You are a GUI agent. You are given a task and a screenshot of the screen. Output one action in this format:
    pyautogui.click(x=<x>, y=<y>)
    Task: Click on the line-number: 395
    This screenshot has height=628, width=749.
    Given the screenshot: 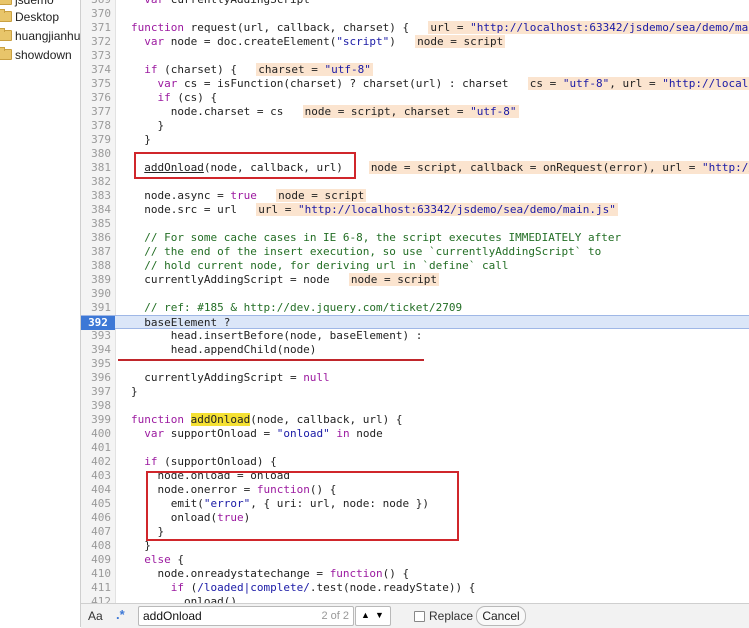 What is the action you would take?
    pyautogui.click(x=96, y=364)
    